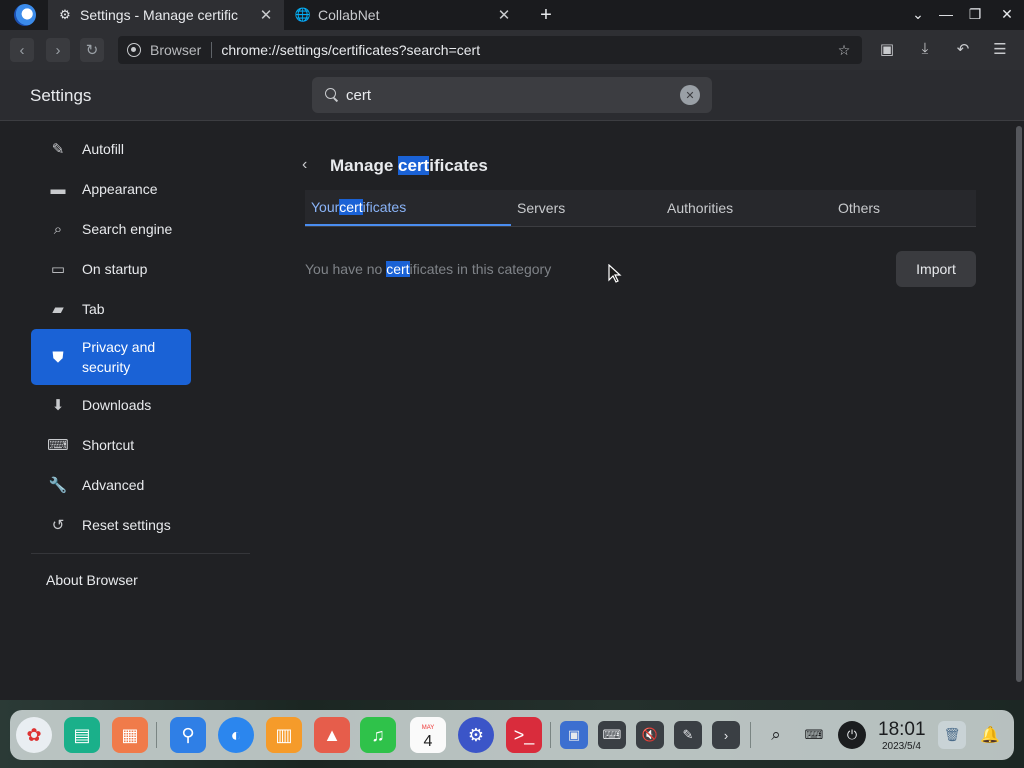  I want to click on sidebar-item-appearance: ▬ Appearance, so click(111, 189).